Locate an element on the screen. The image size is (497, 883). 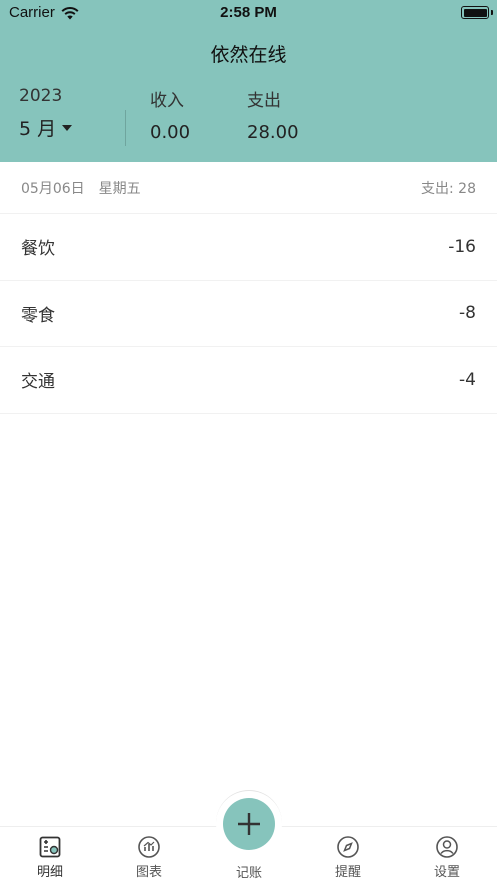
plus-icon is located at coordinates (249, 824).